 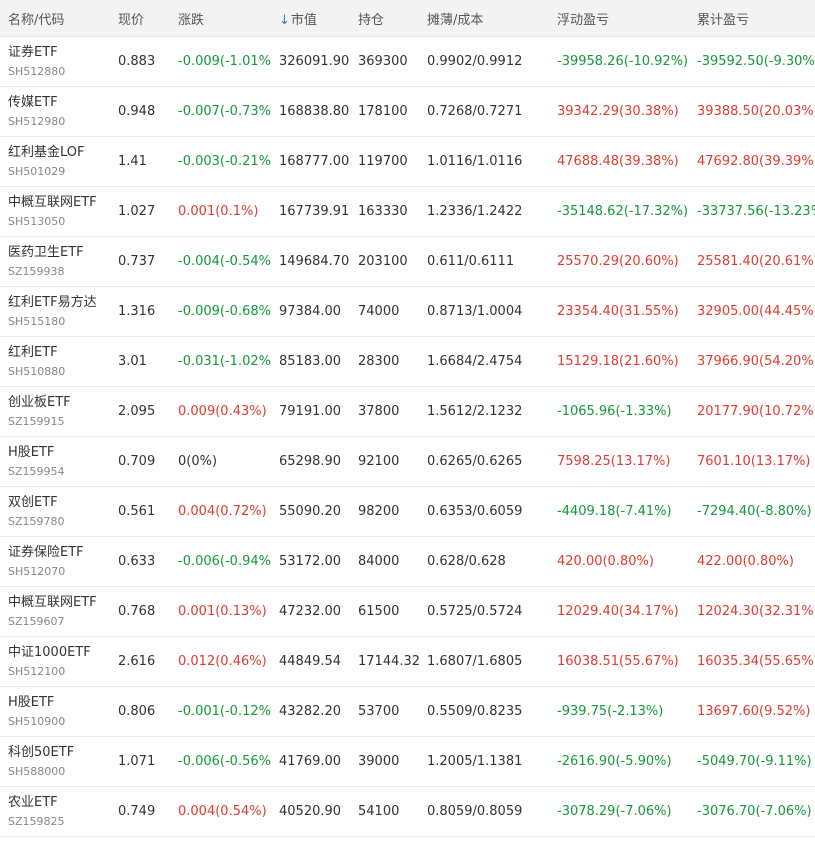 What do you see at coordinates (610, 711) in the screenshot?
I see `float-pl-cell: -939.75(-2.13%)` at bounding box center [610, 711].